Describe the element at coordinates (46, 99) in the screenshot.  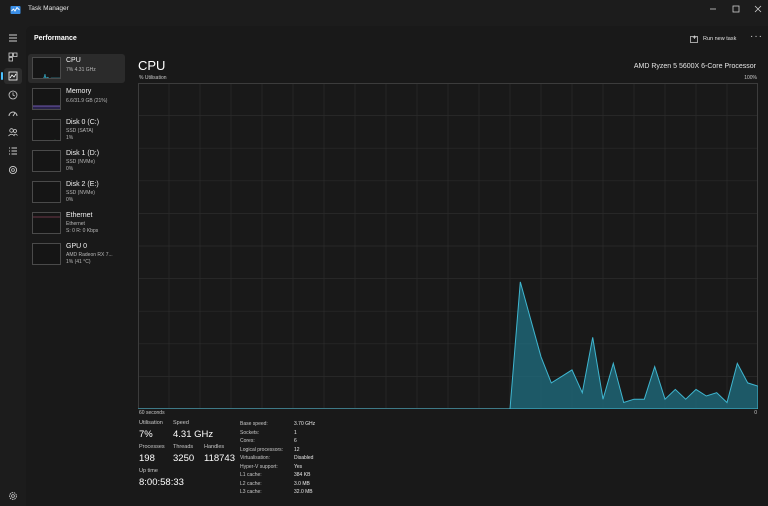
I see `memory-thumbnail` at that location.